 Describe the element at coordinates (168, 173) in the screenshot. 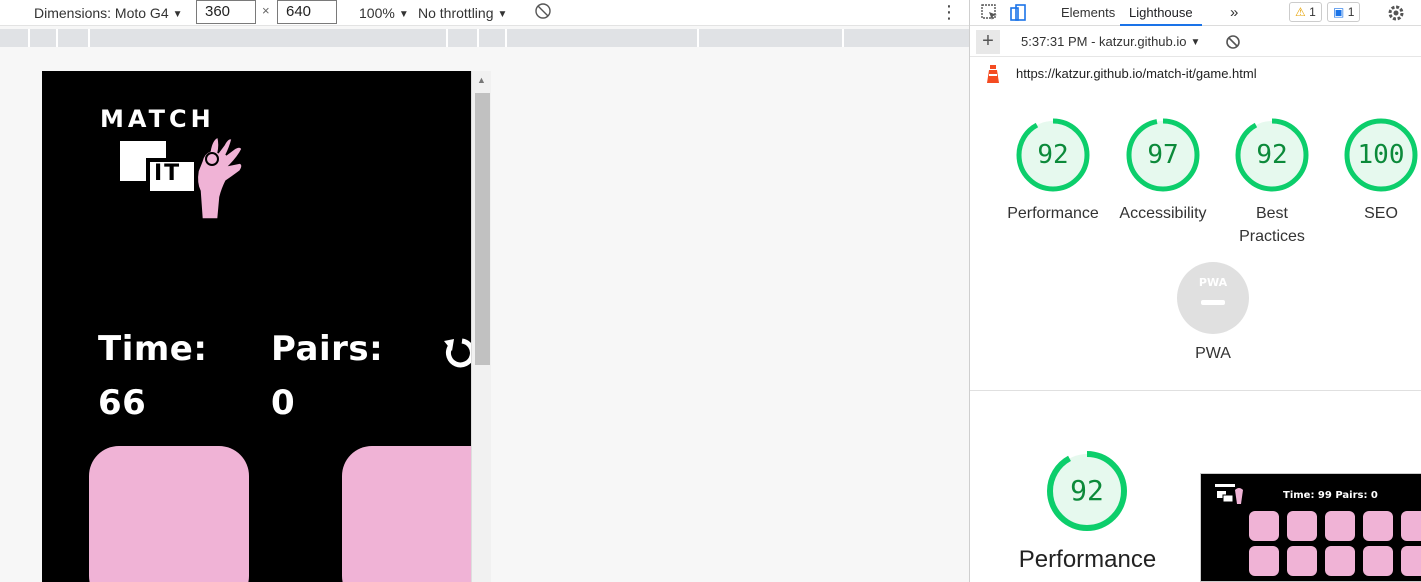

I see `logo-it-text: IT` at that location.